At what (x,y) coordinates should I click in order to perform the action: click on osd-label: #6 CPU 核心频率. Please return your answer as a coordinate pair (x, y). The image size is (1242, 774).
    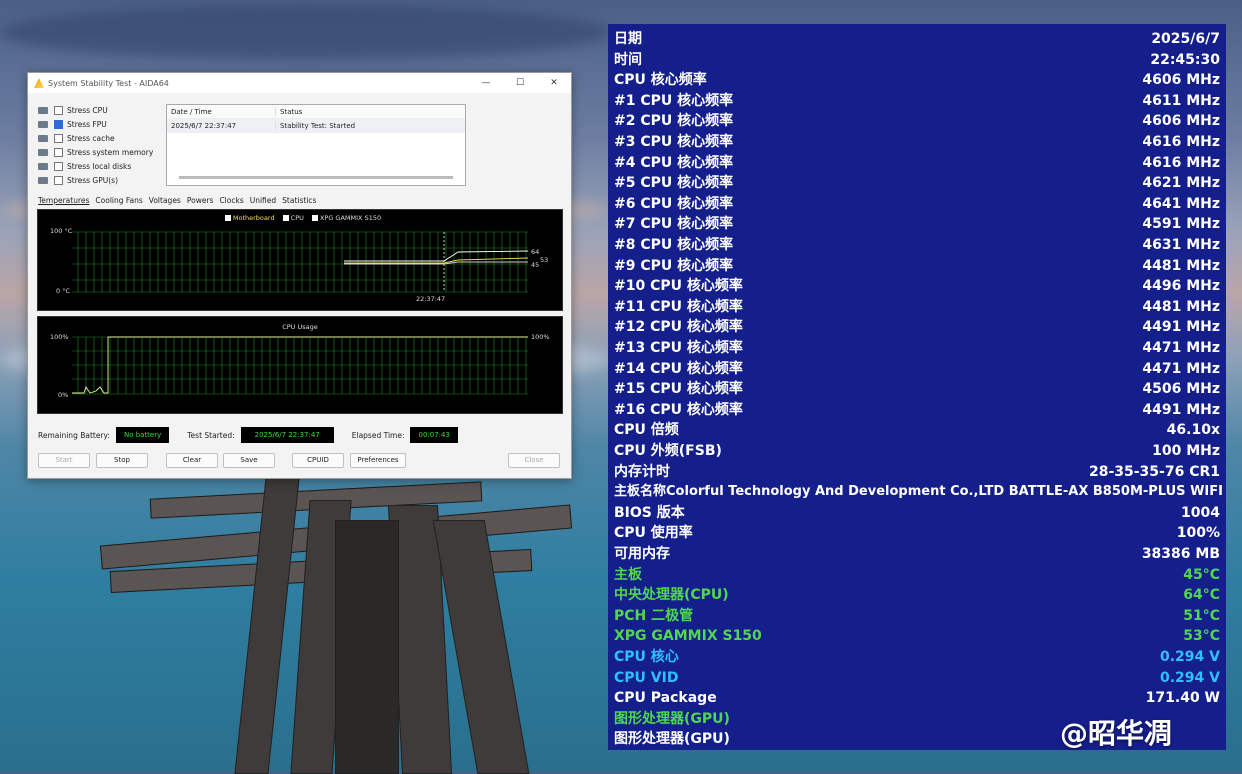
    Looking at the image, I should click on (674, 203).